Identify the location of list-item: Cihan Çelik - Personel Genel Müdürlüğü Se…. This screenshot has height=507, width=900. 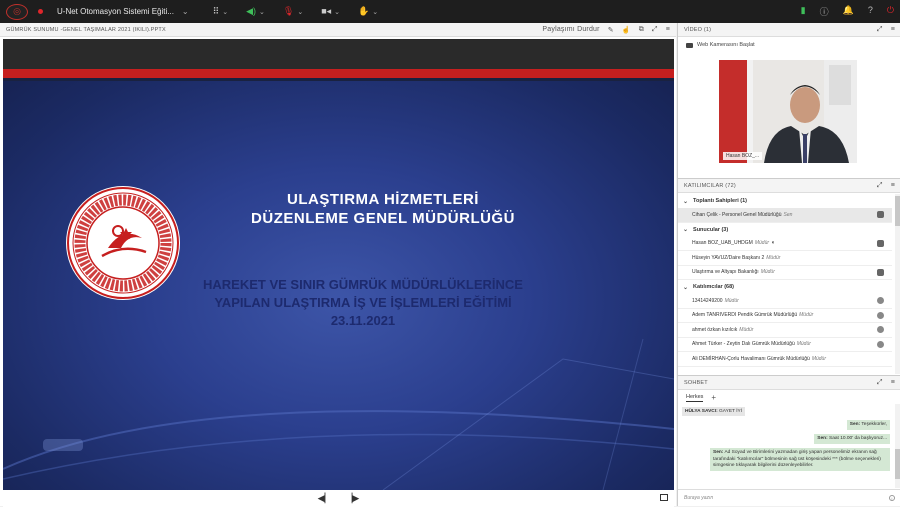
(785, 215).